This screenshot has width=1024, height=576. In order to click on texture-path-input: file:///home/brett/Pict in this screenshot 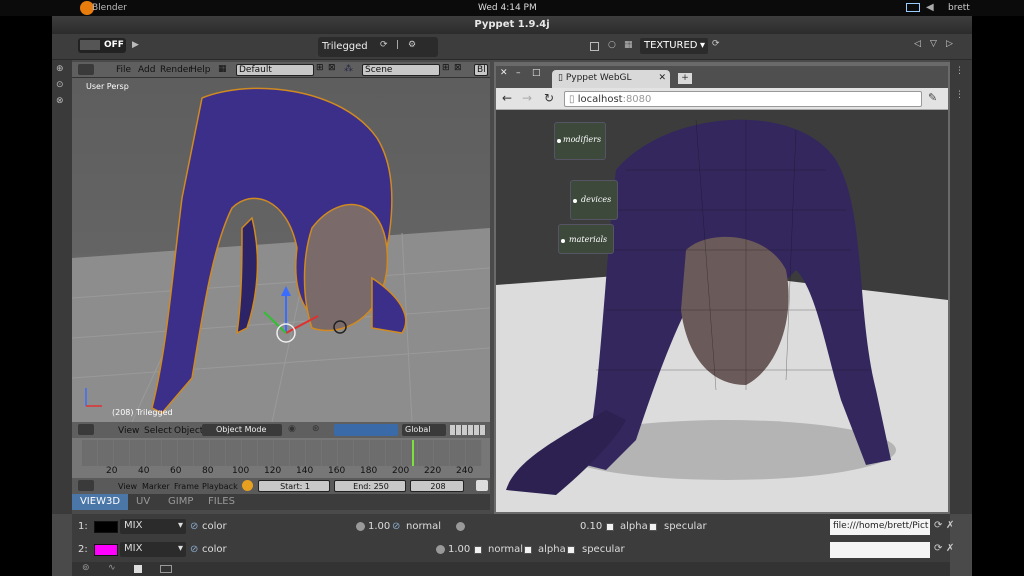, I will do `click(880, 527)`.